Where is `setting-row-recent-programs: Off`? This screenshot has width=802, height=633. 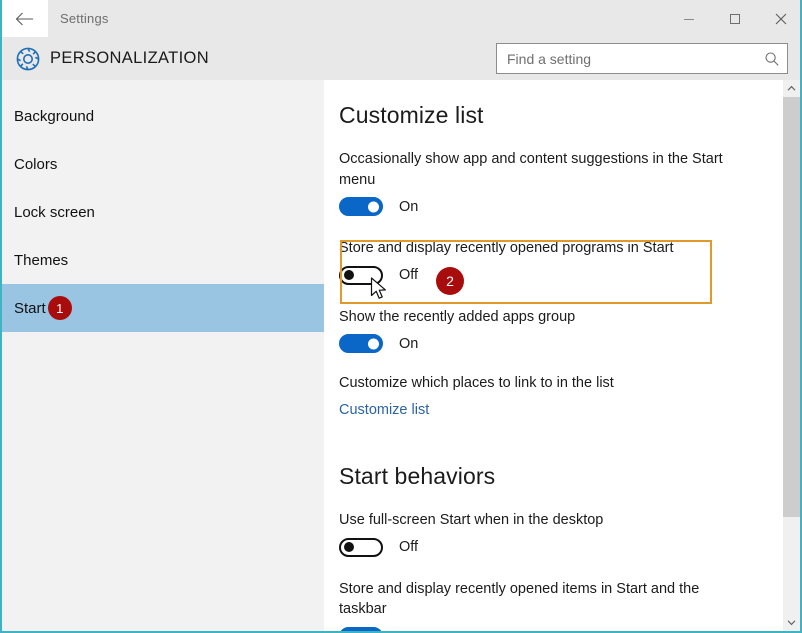
setting-row-recent-programs: Off is located at coordinates (569, 275).